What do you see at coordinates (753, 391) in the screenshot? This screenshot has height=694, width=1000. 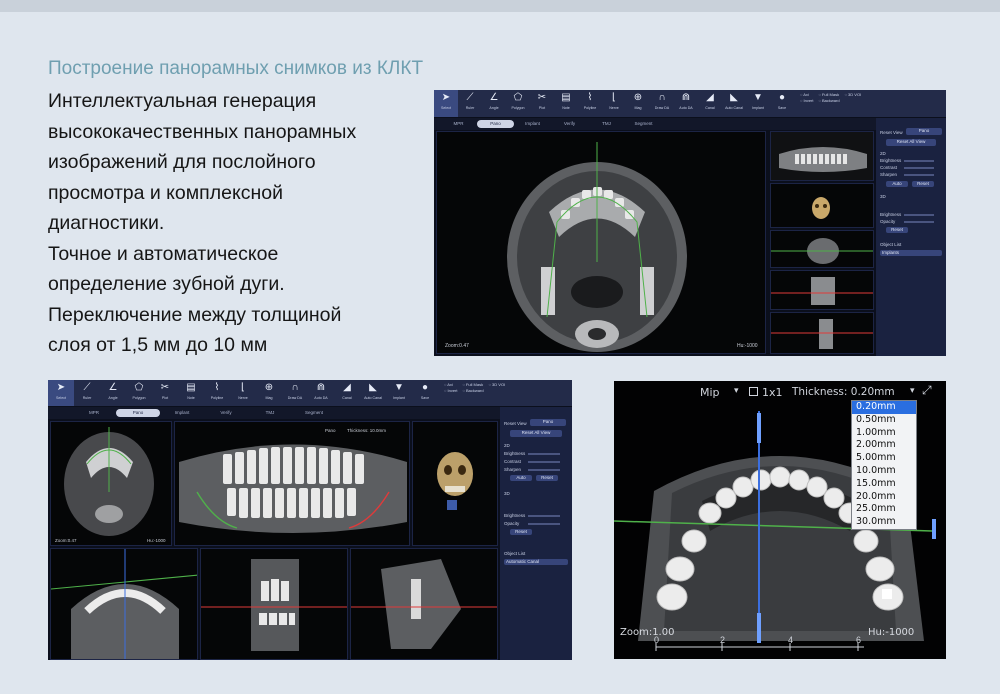 I see `grid-checkbox` at bounding box center [753, 391].